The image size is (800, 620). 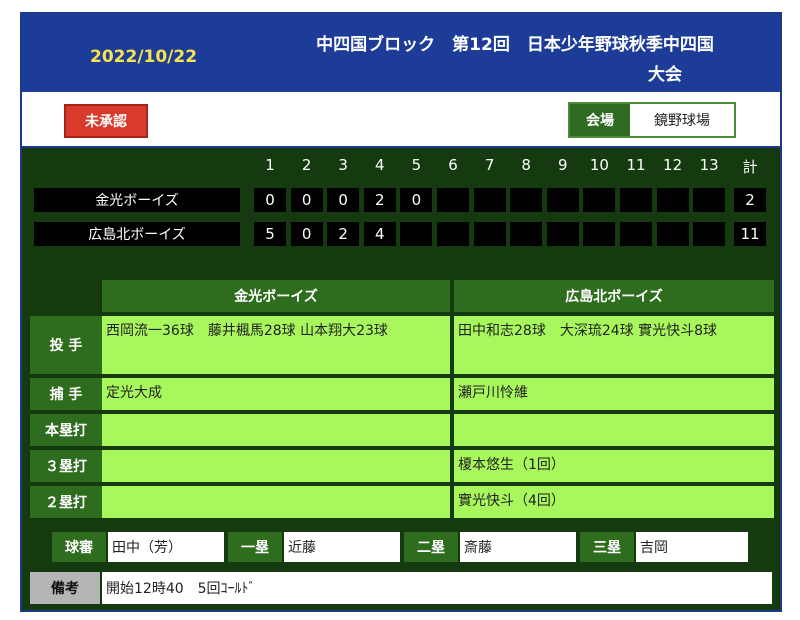 I want to click on inning-header: 5, so click(x=416, y=165).